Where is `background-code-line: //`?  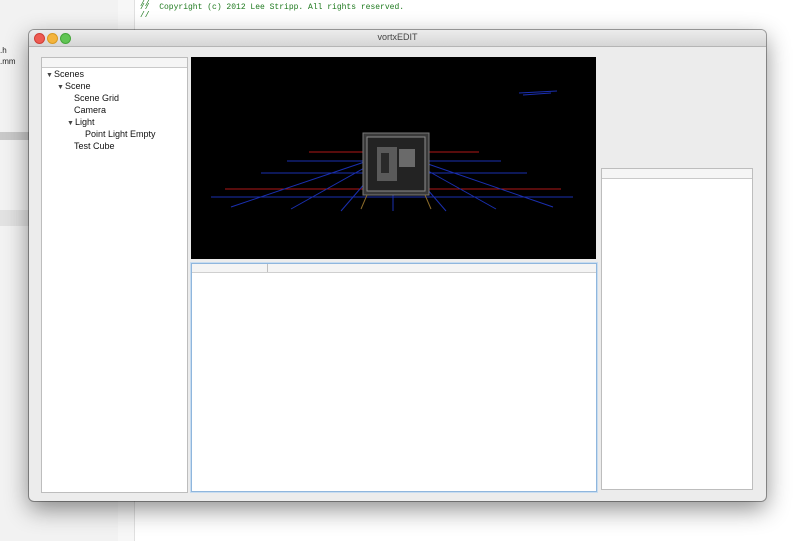
background-code-line: // is located at coordinates (145, 15).